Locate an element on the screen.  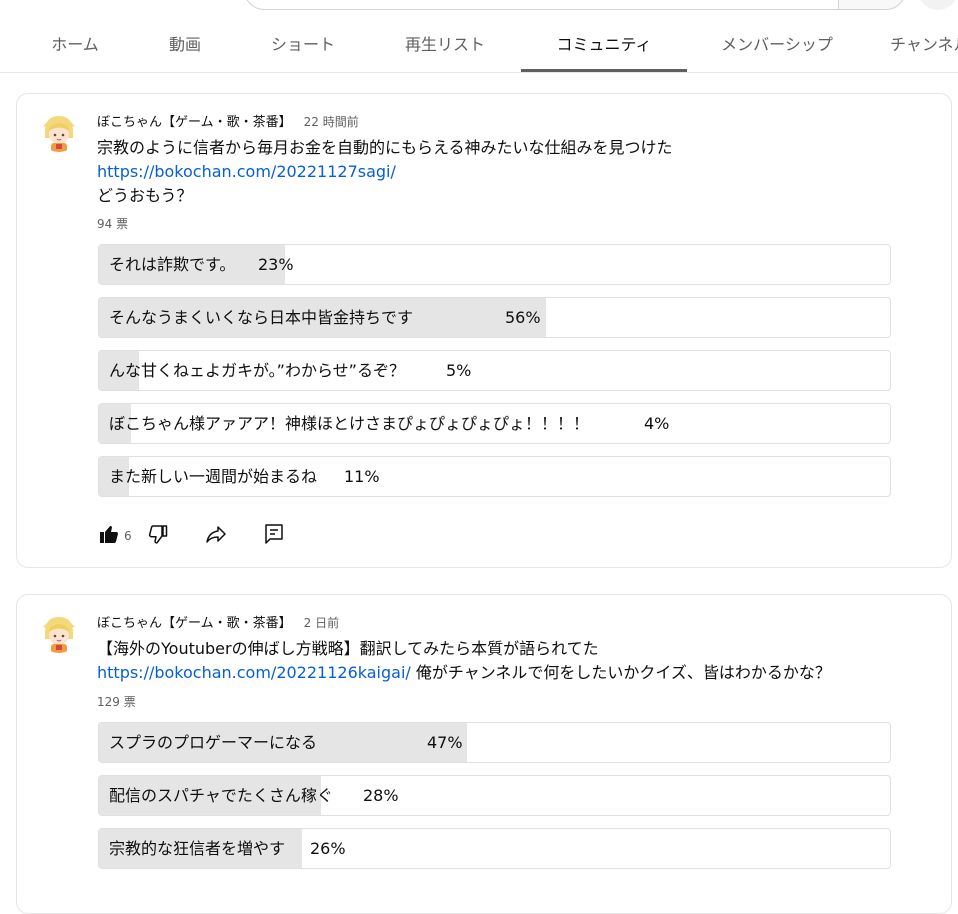
poll-option-label: ぼこちゃん様アァアア！神様ほとけさまぴょぴょぴょぴょ！！！！ is located at coordinates (349, 423).